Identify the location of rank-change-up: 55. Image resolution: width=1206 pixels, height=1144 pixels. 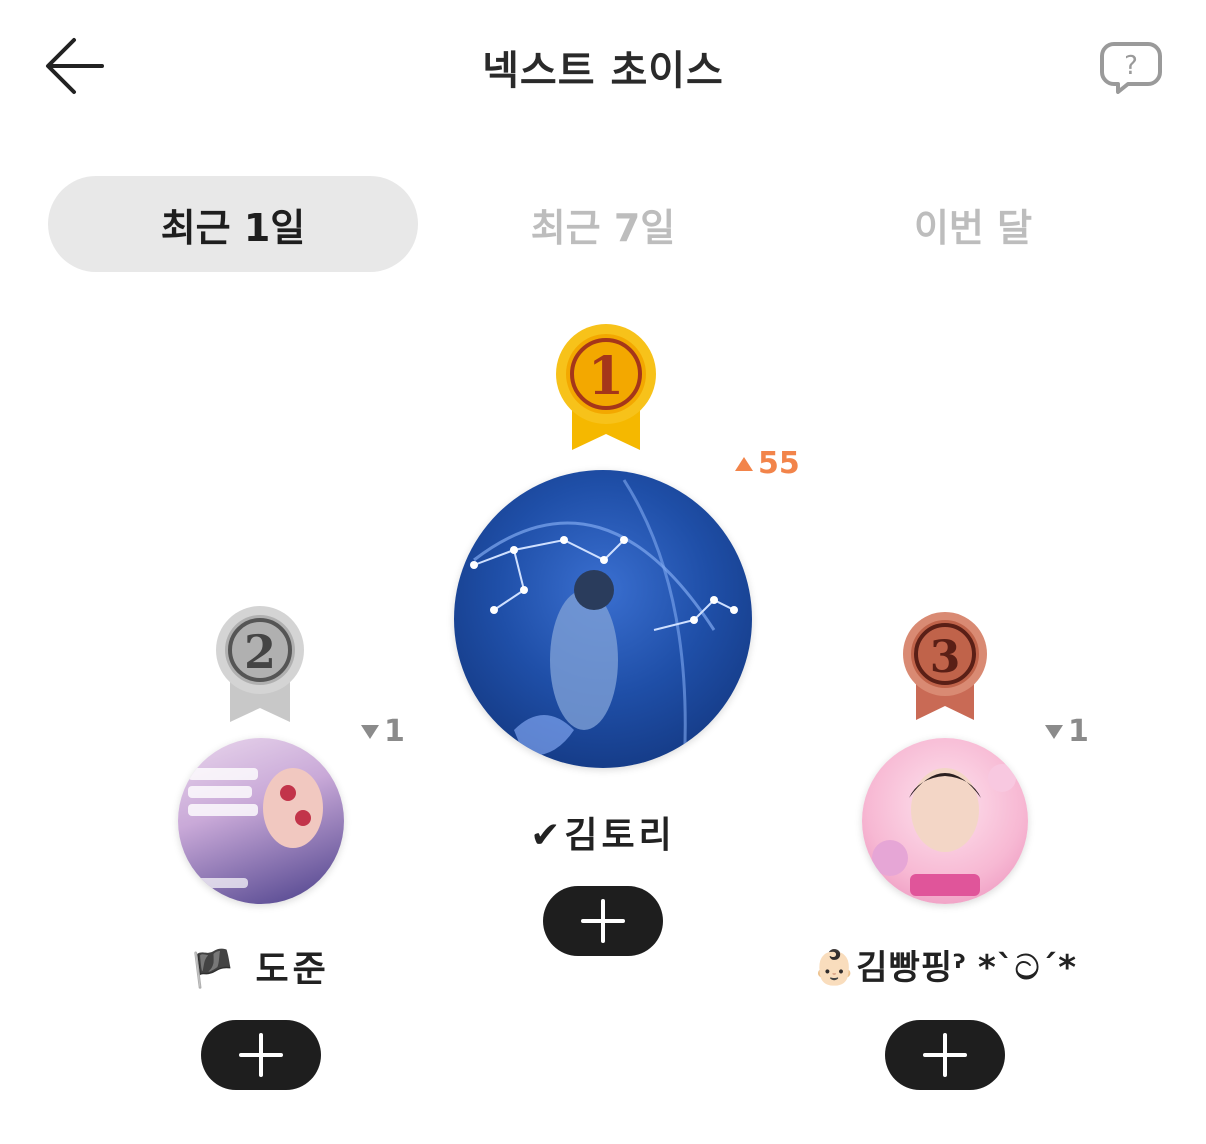
(767, 463).